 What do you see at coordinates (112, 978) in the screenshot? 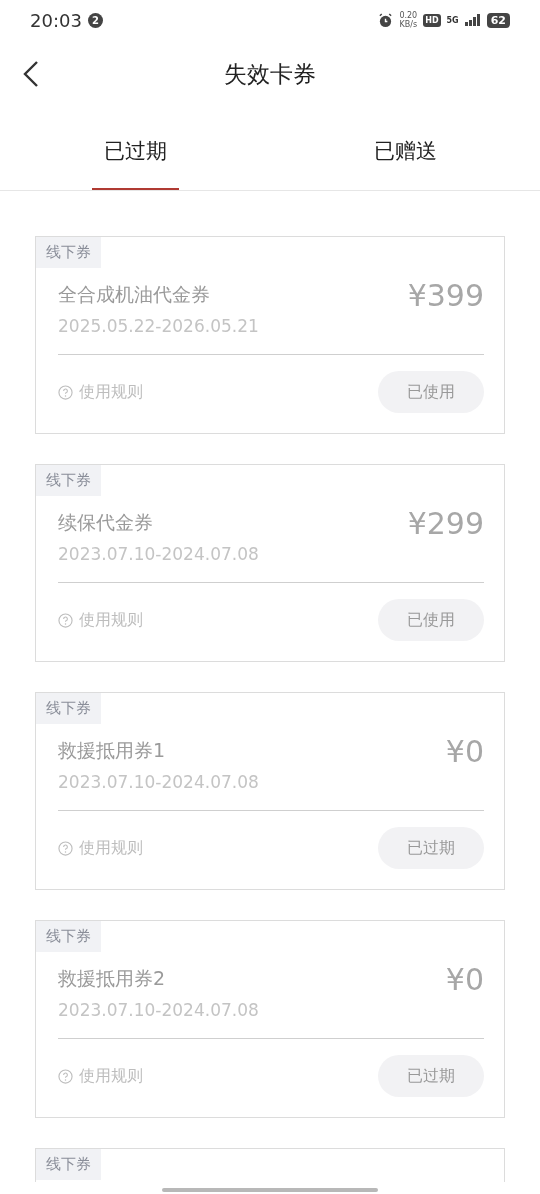
I see `coupon-name: 救援抵用券2` at bounding box center [112, 978].